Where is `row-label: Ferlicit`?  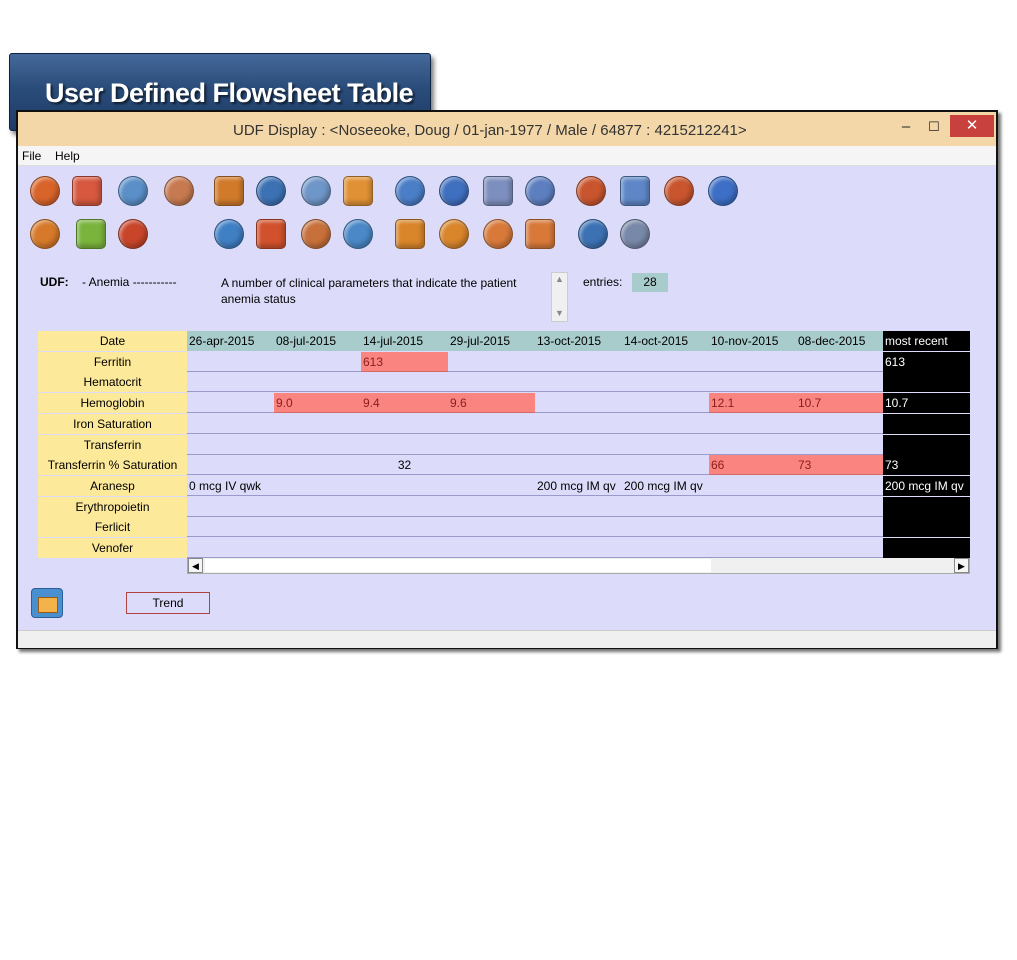 row-label: Ferlicit is located at coordinates (112, 527).